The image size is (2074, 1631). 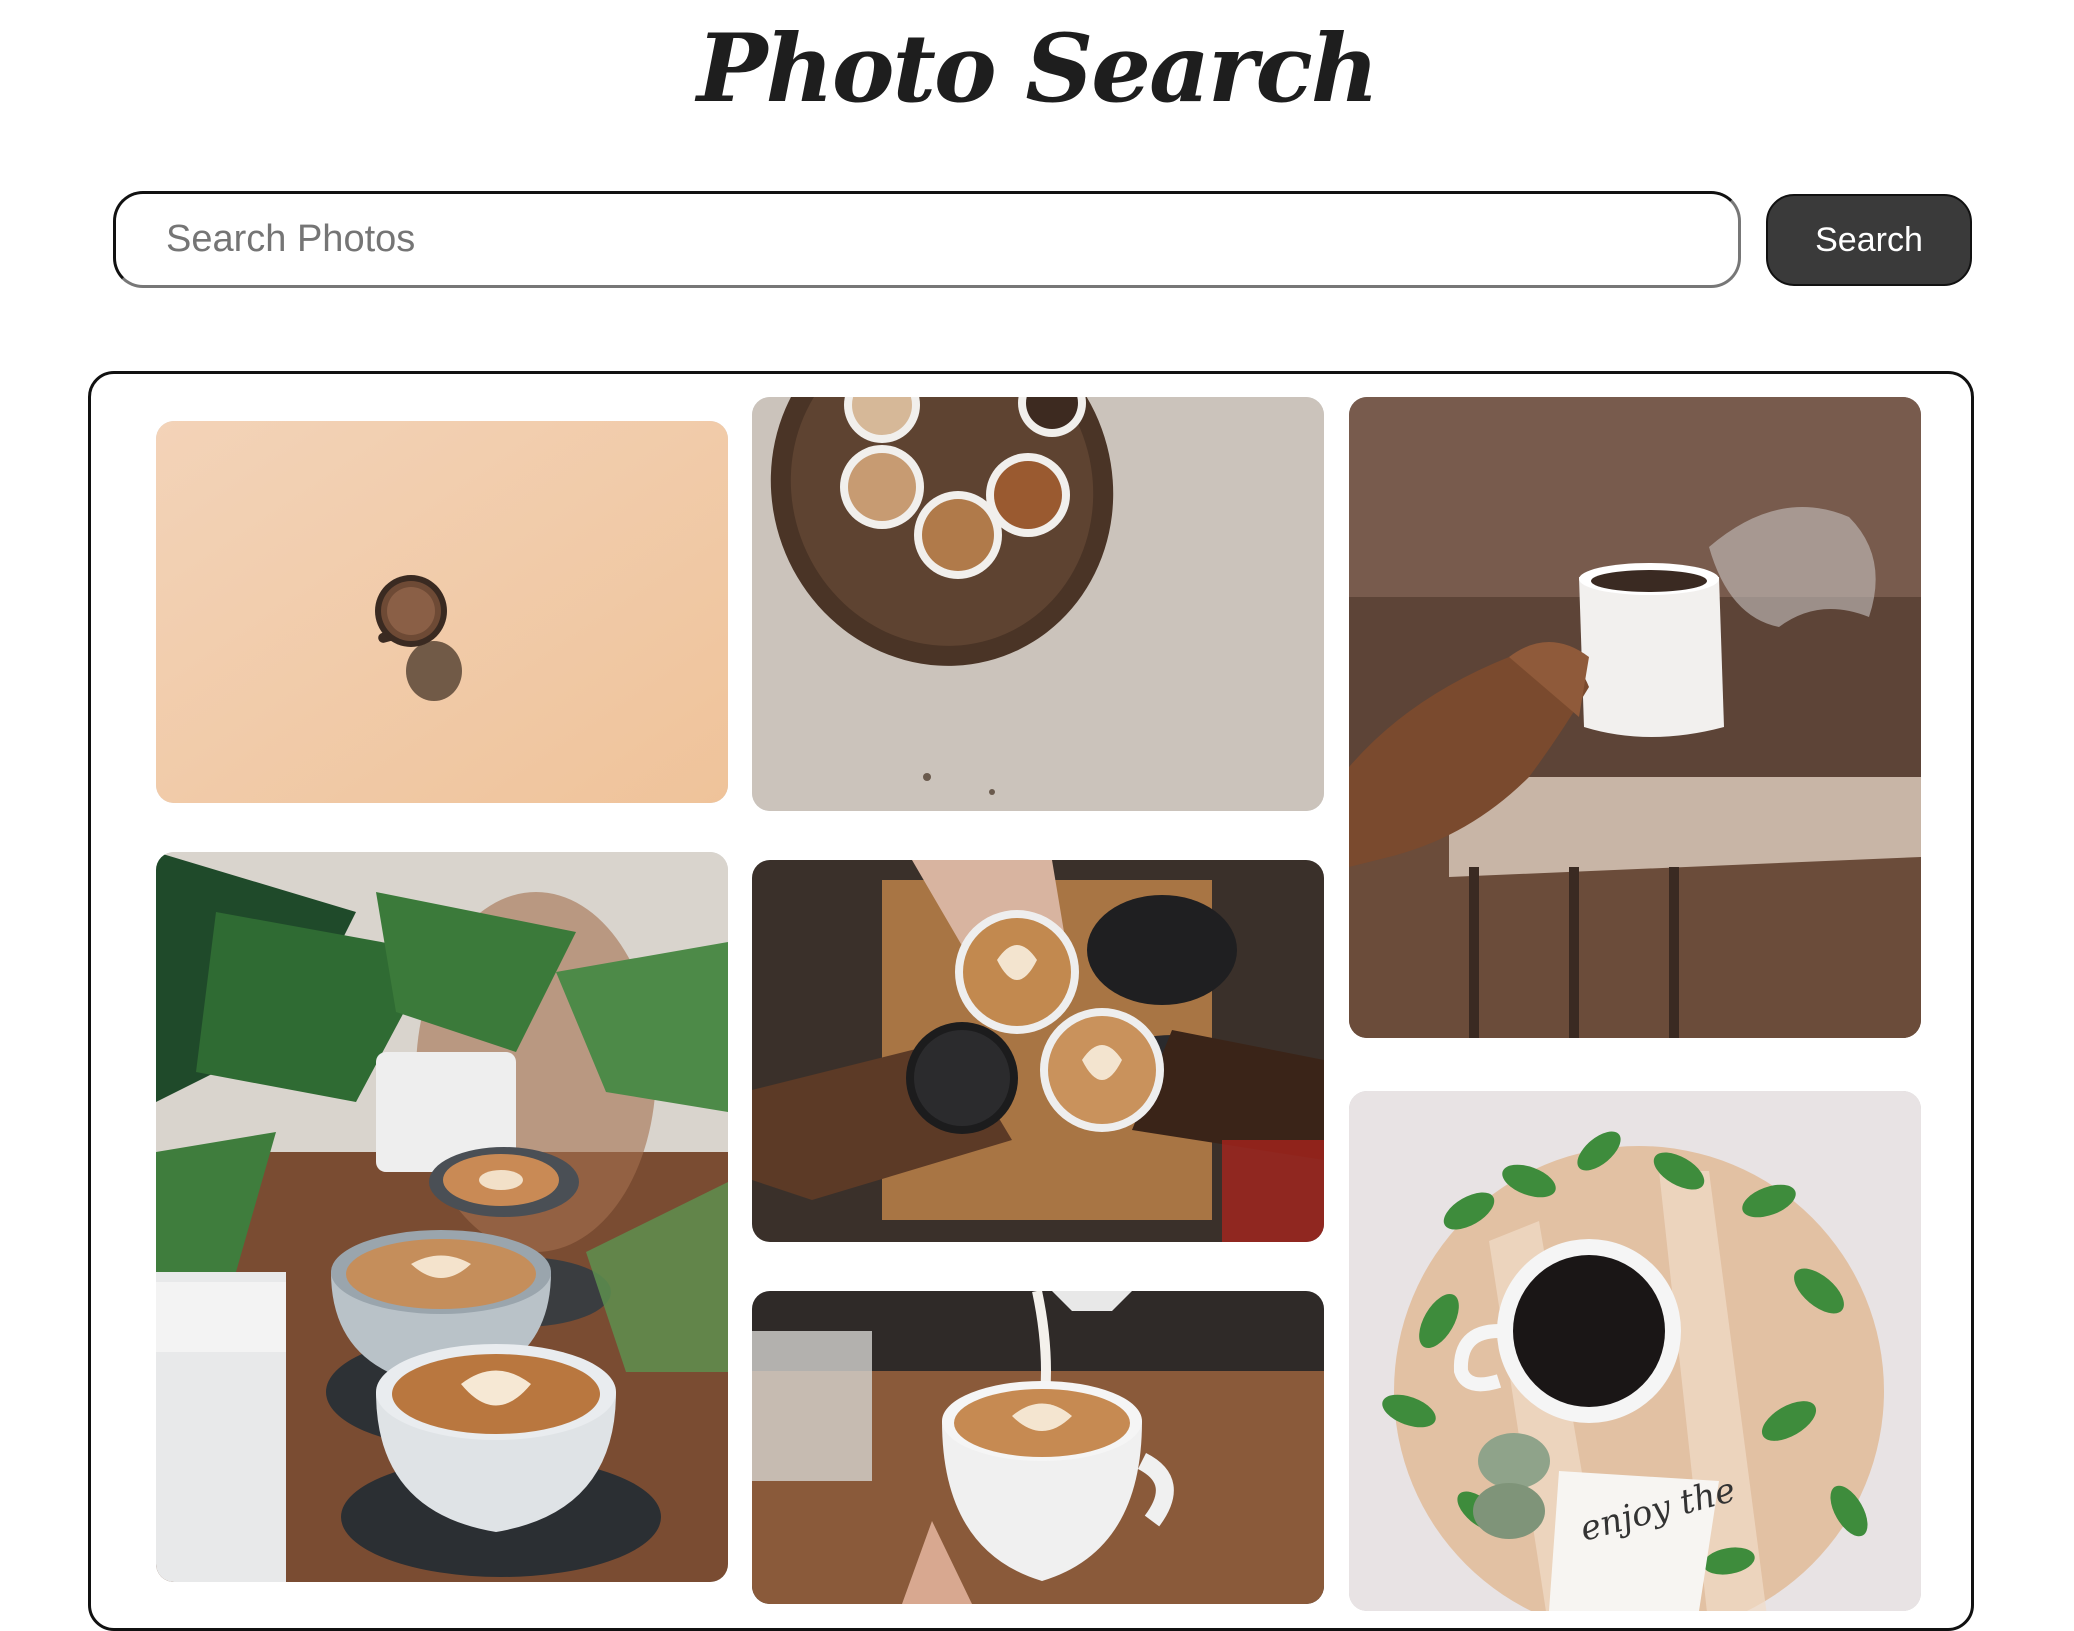 I want to click on coffee-toast-image, so click(x=1038, y=1051).